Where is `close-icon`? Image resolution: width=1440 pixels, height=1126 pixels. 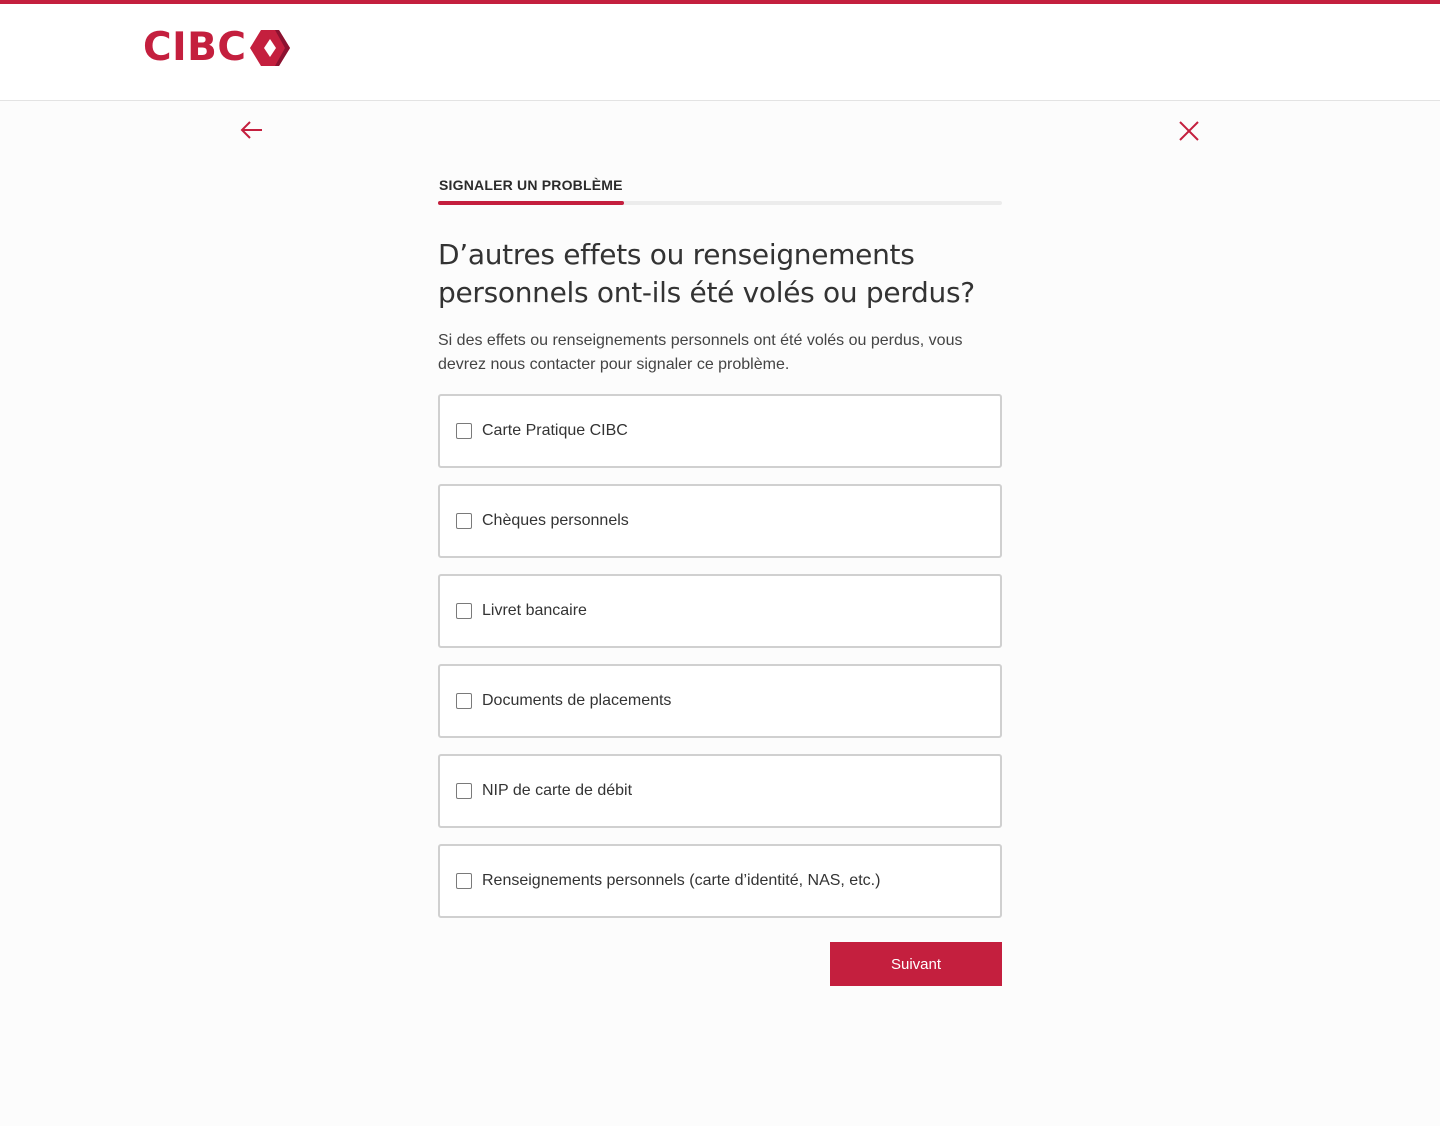
close-icon is located at coordinates (1189, 131).